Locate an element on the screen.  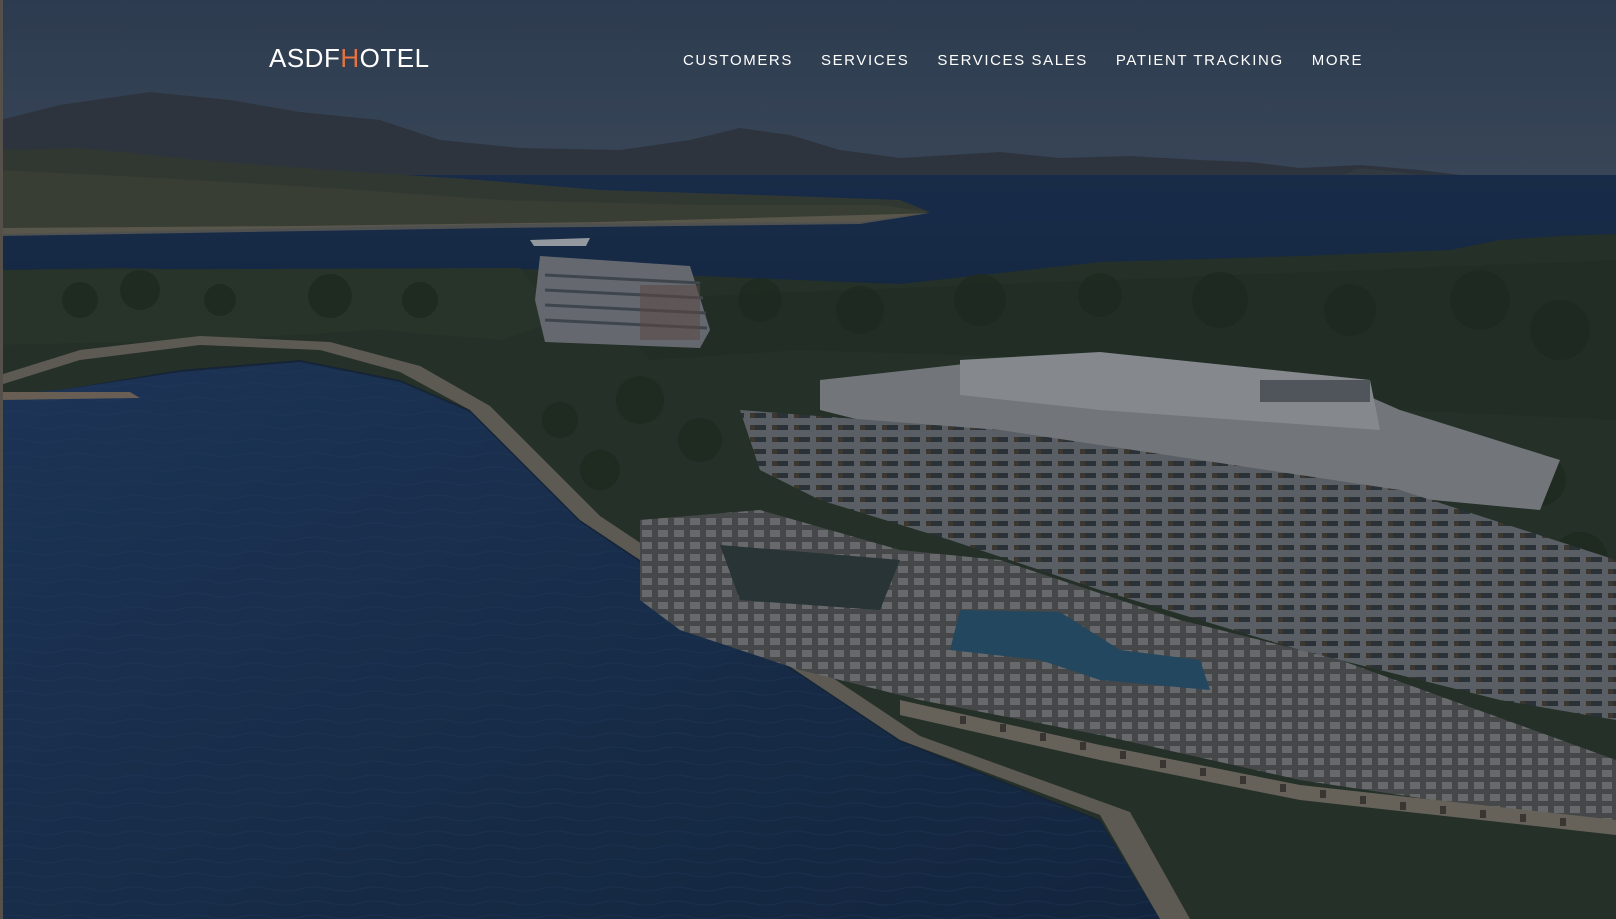
logo-text-part1: ASDF is located at coordinates (305, 58).